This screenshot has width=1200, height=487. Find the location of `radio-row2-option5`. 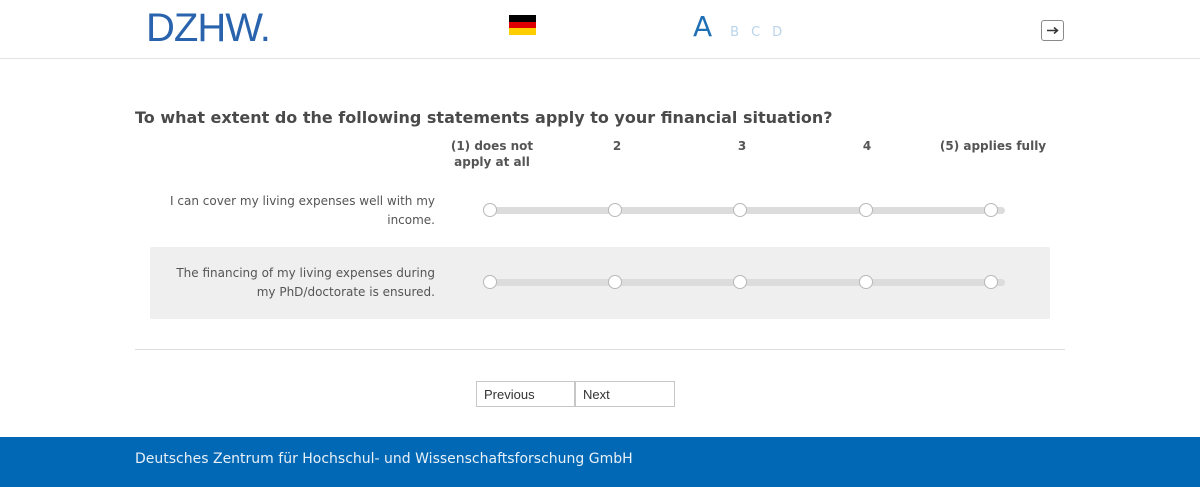

radio-row2-option5 is located at coordinates (991, 282).